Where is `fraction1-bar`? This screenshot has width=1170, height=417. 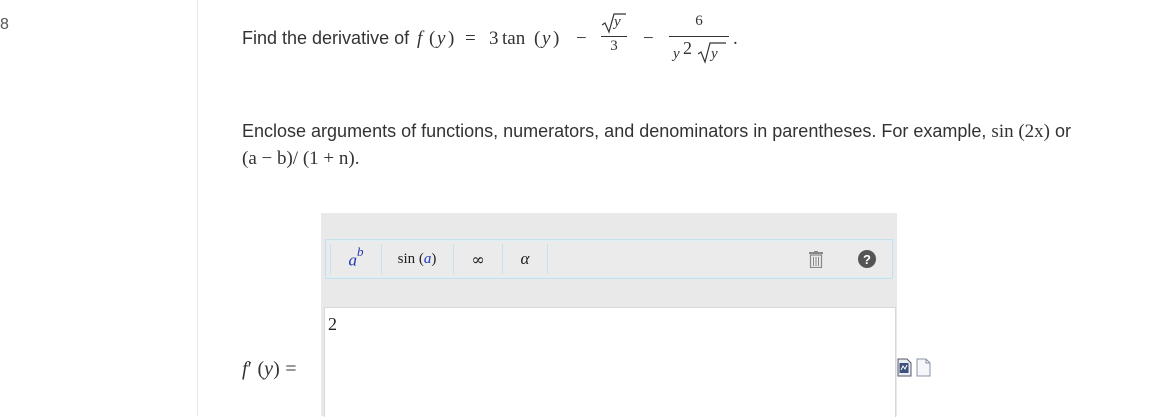 fraction1-bar is located at coordinates (614, 36).